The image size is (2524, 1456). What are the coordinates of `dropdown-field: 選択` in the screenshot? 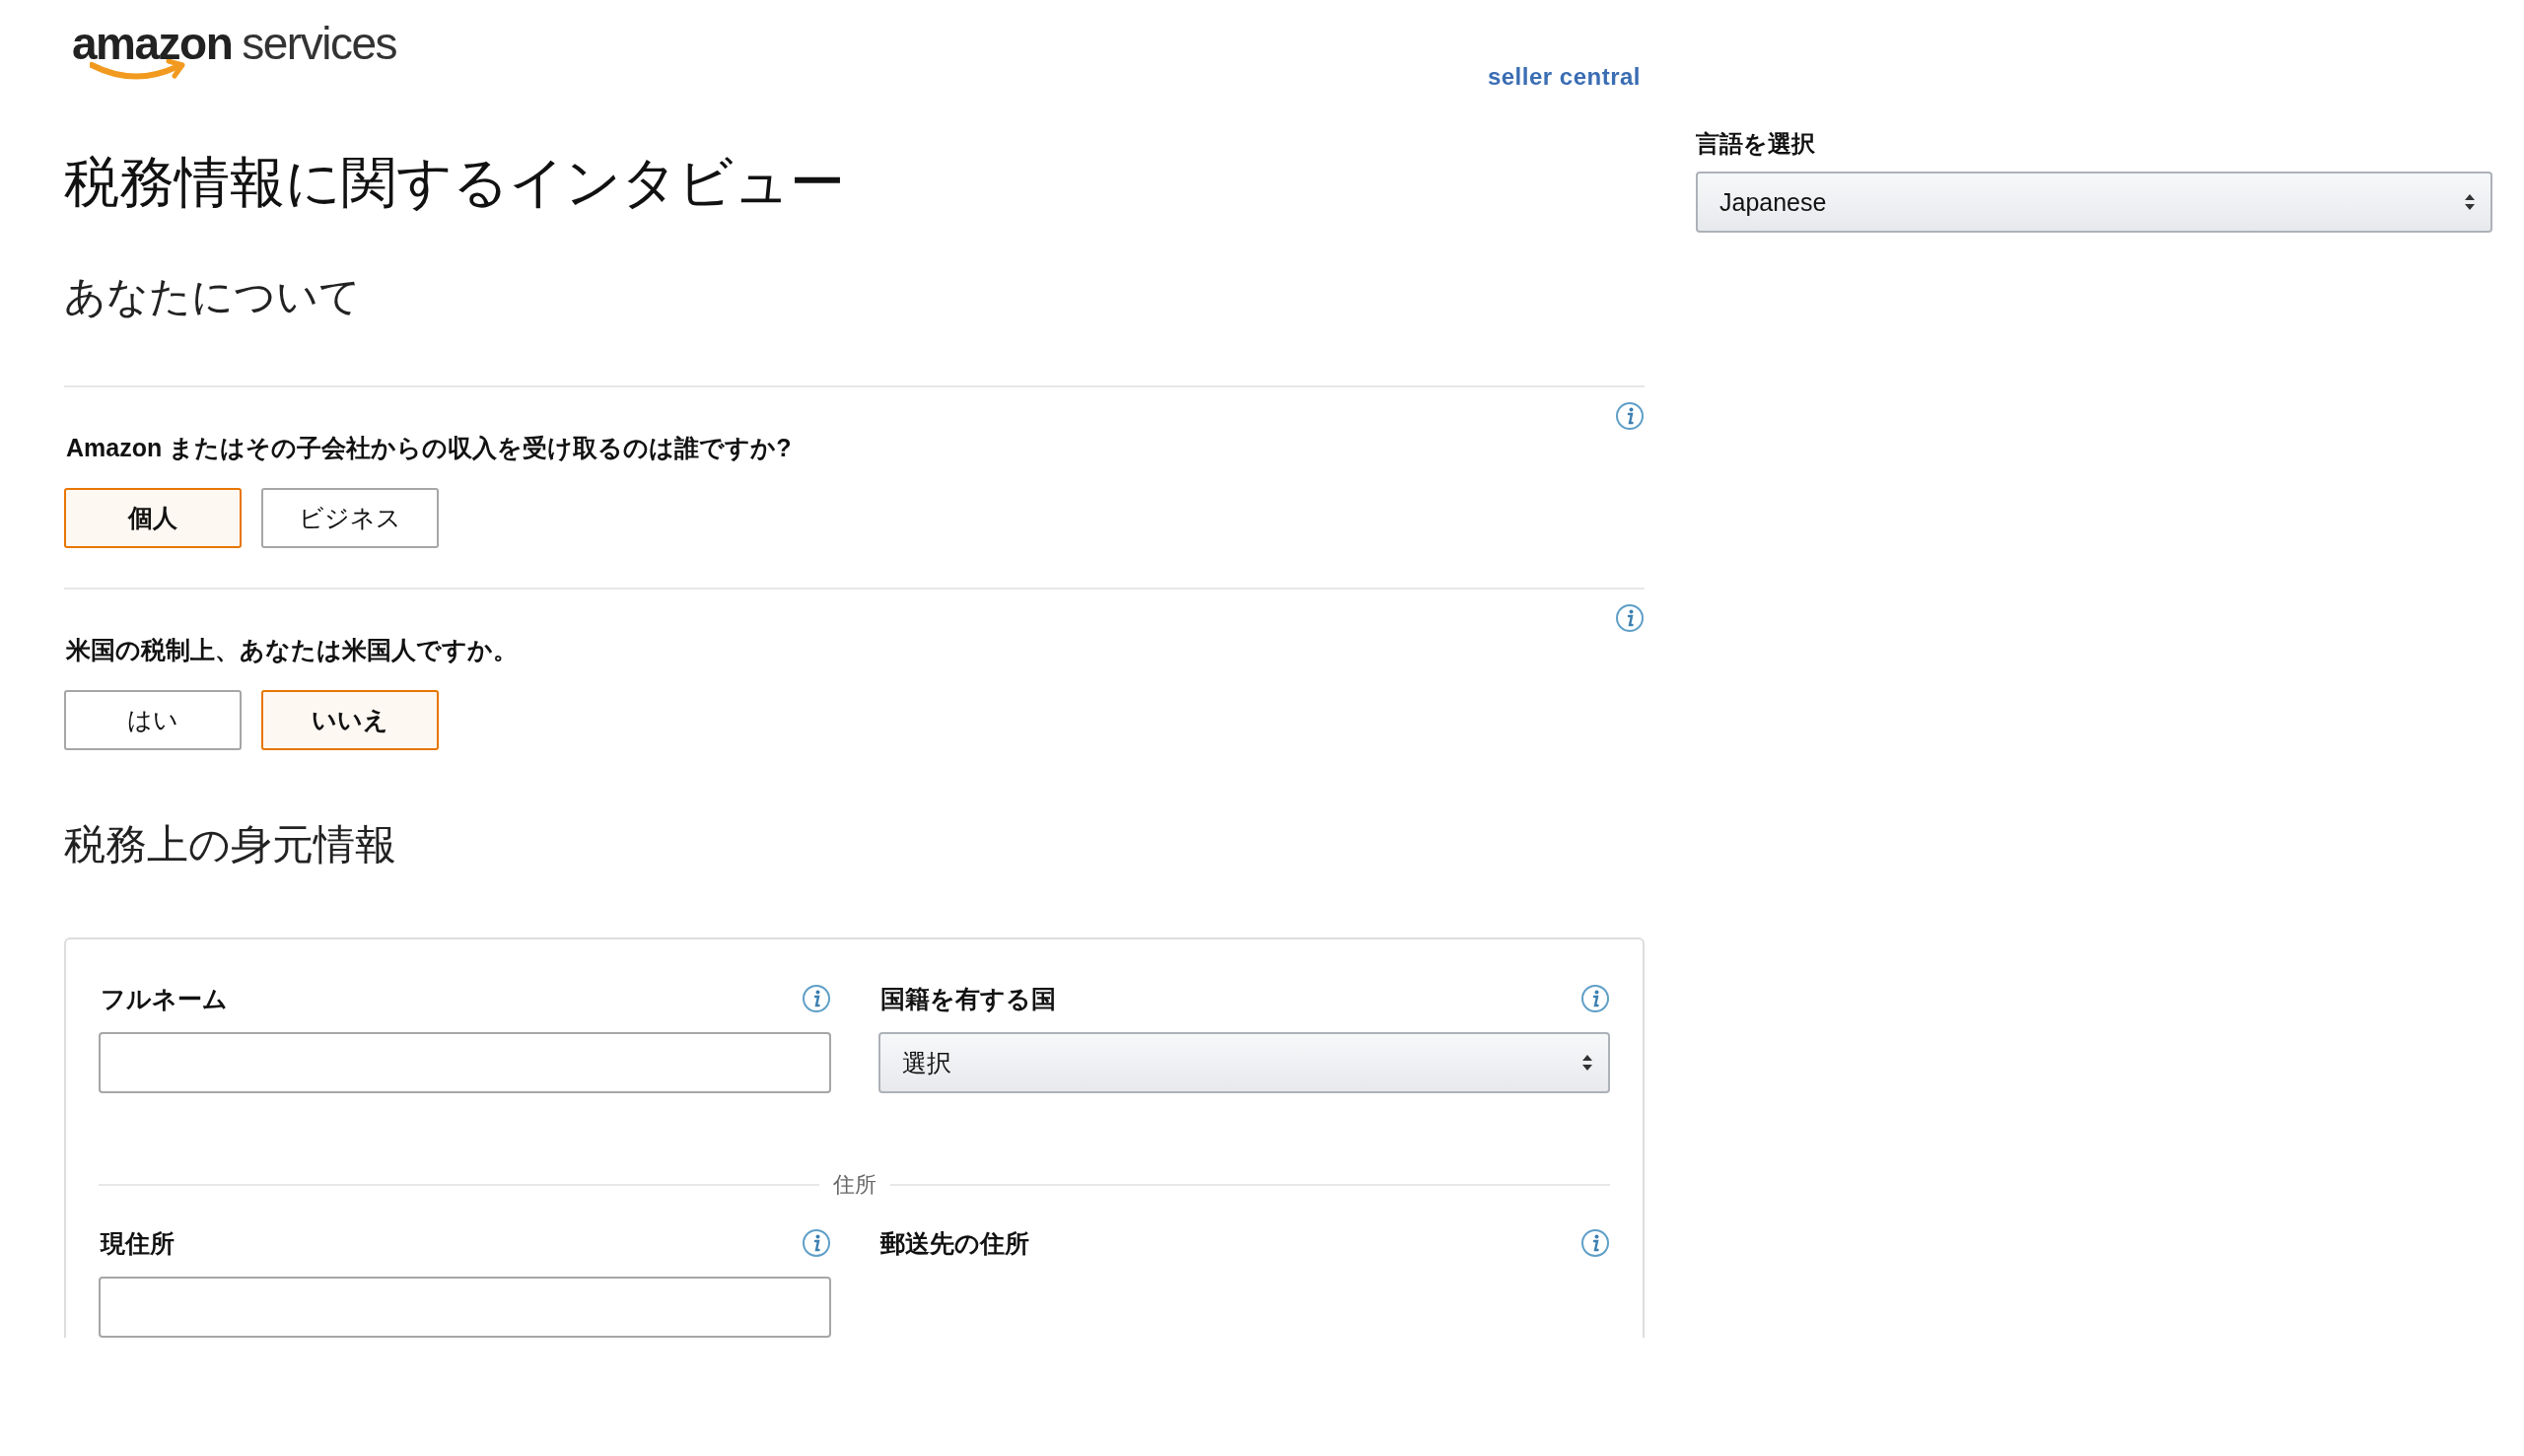 It's located at (1243, 1062).